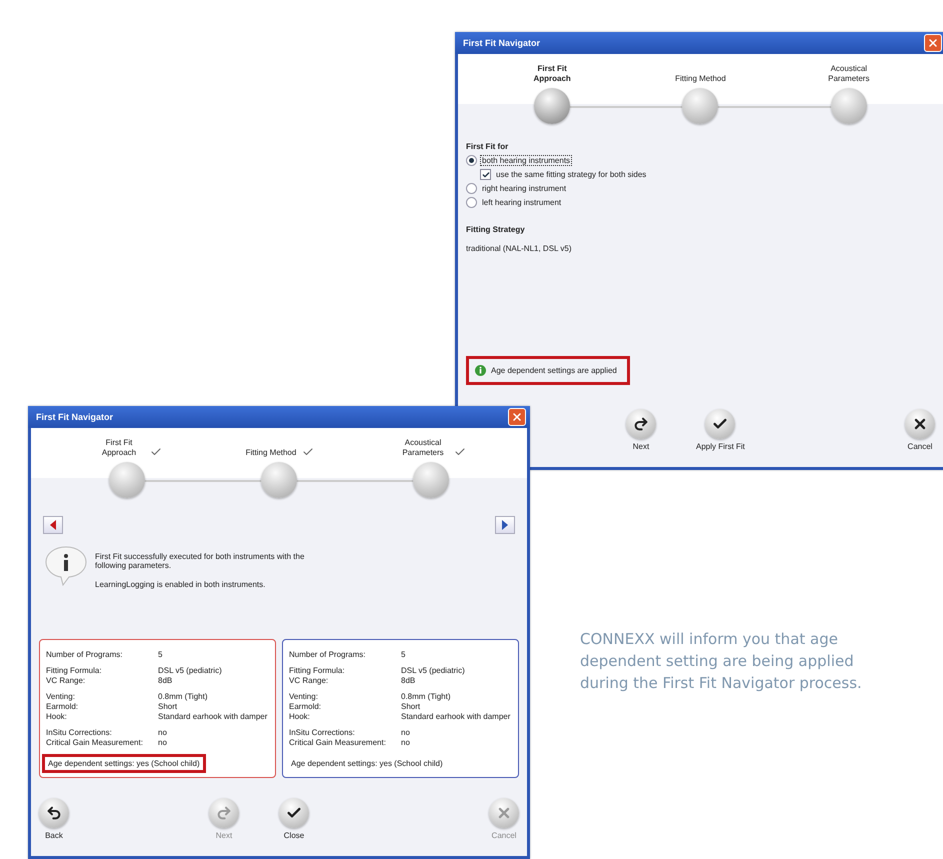 This screenshot has height=859, width=943. What do you see at coordinates (720, 430) in the screenshot?
I see `apply-button: Apply First Fit` at bounding box center [720, 430].